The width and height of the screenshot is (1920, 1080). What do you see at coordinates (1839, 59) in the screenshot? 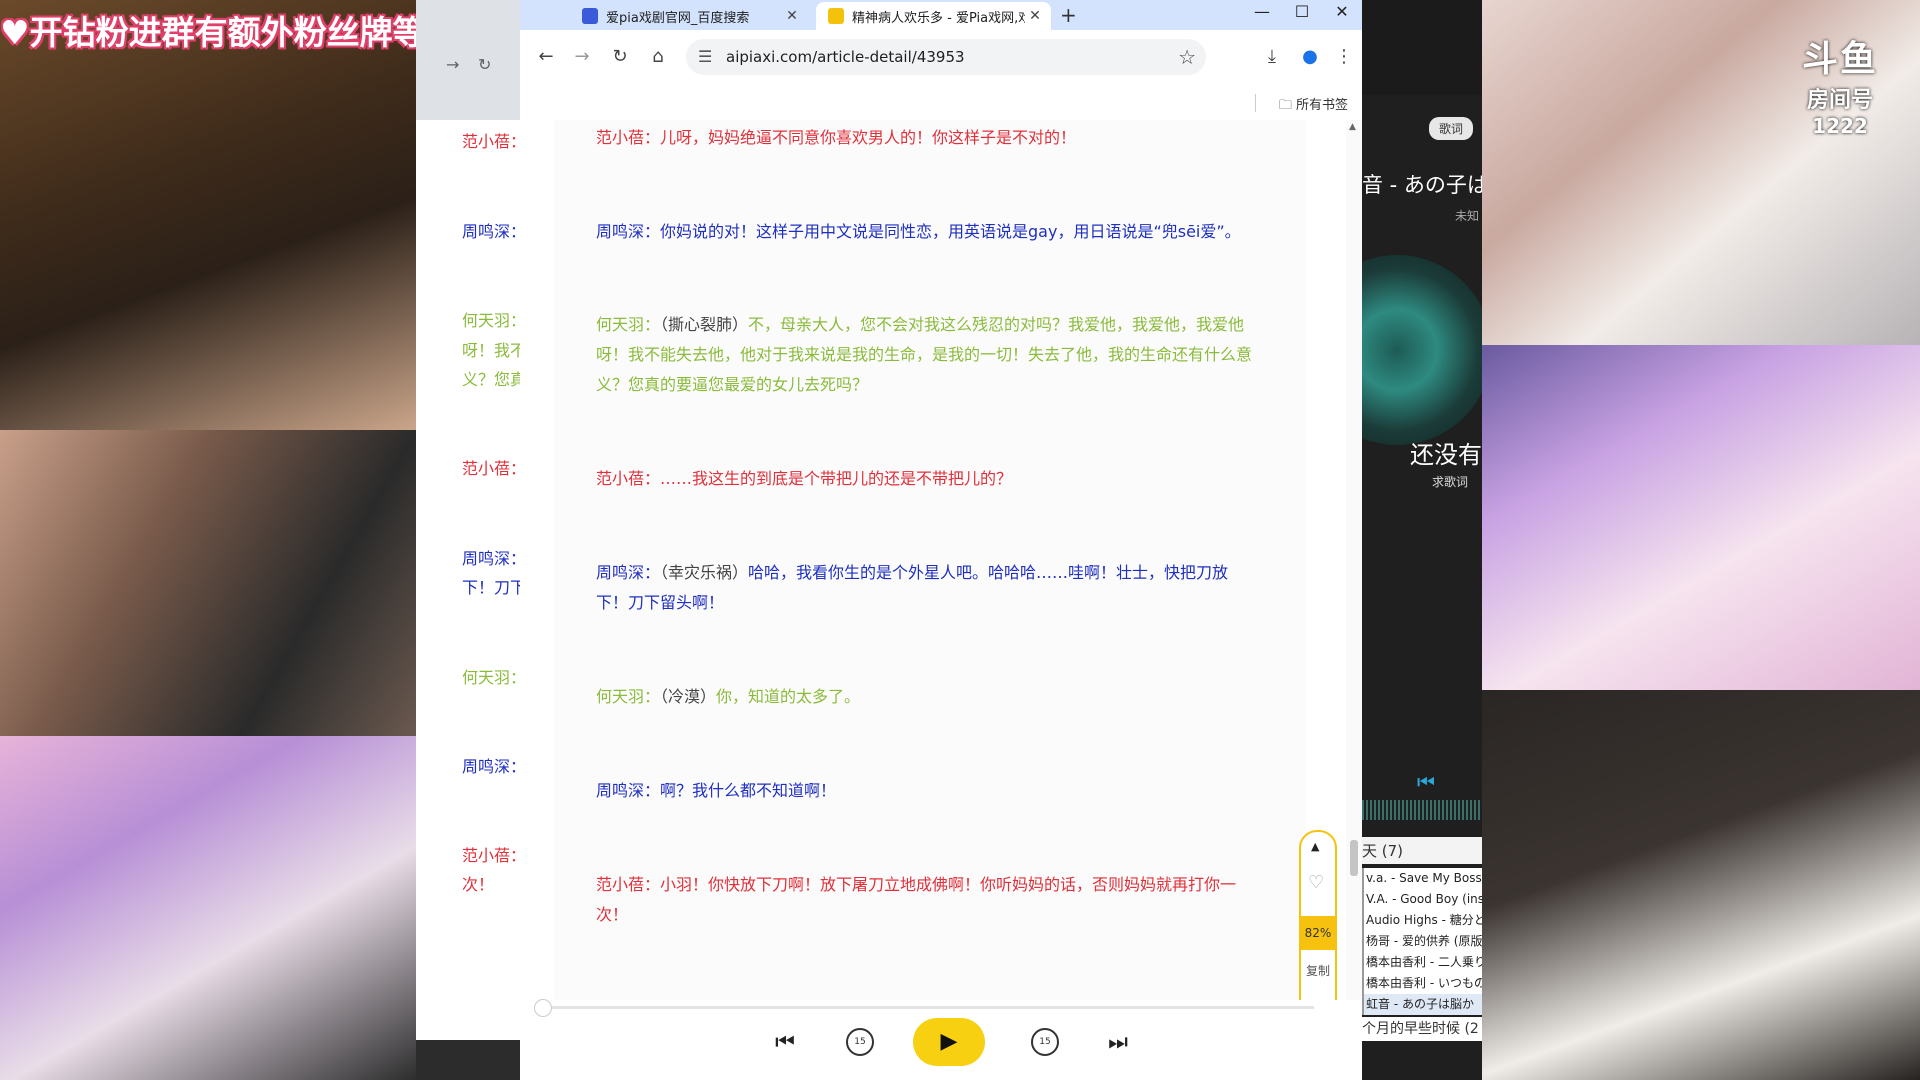
I see `brand-logo: 斗鱼` at bounding box center [1839, 59].